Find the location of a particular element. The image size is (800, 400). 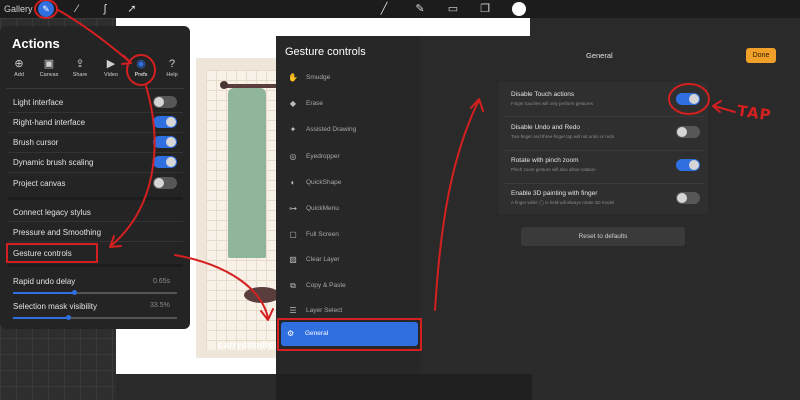

brush-cursor-toggle is located at coordinates (165, 142).